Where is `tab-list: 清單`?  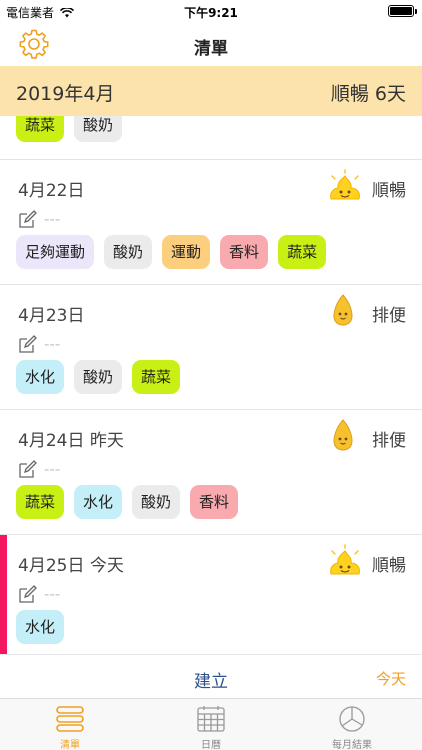 tab-list: 清單 is located at coordinates (70, 724).